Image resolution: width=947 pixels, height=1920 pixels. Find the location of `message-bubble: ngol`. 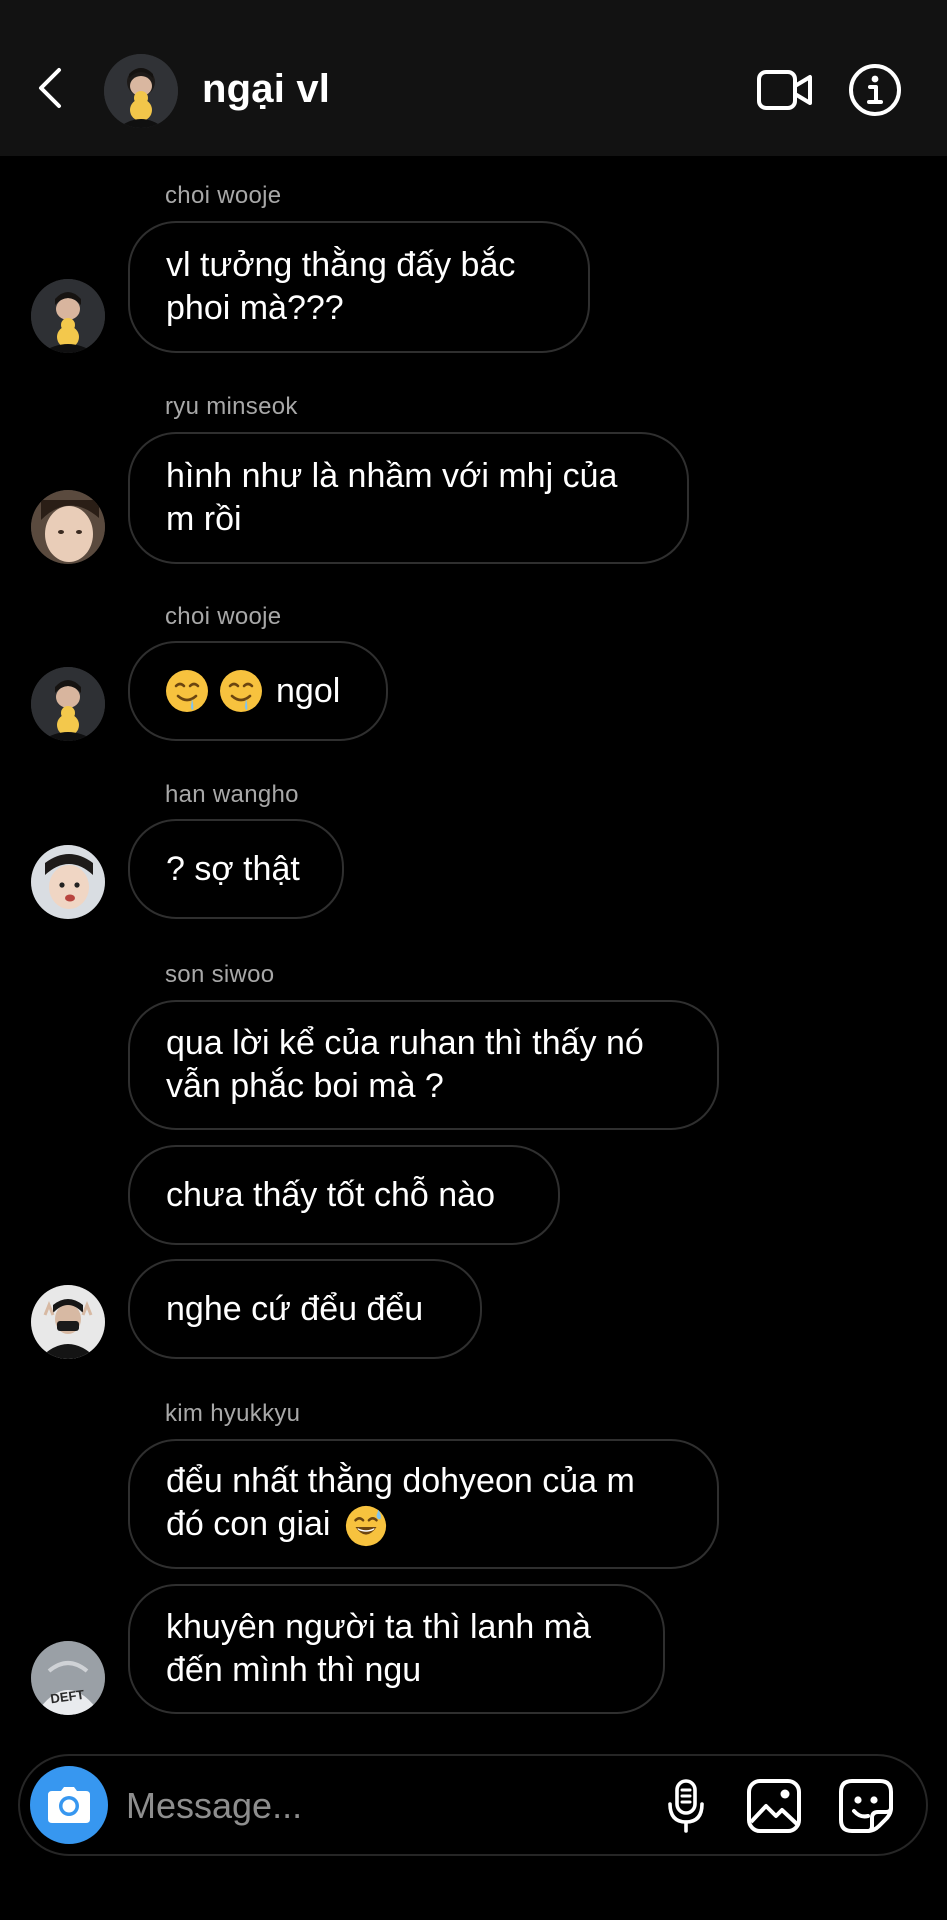

message-bubble: ngol is located at coordinates (258, 691).